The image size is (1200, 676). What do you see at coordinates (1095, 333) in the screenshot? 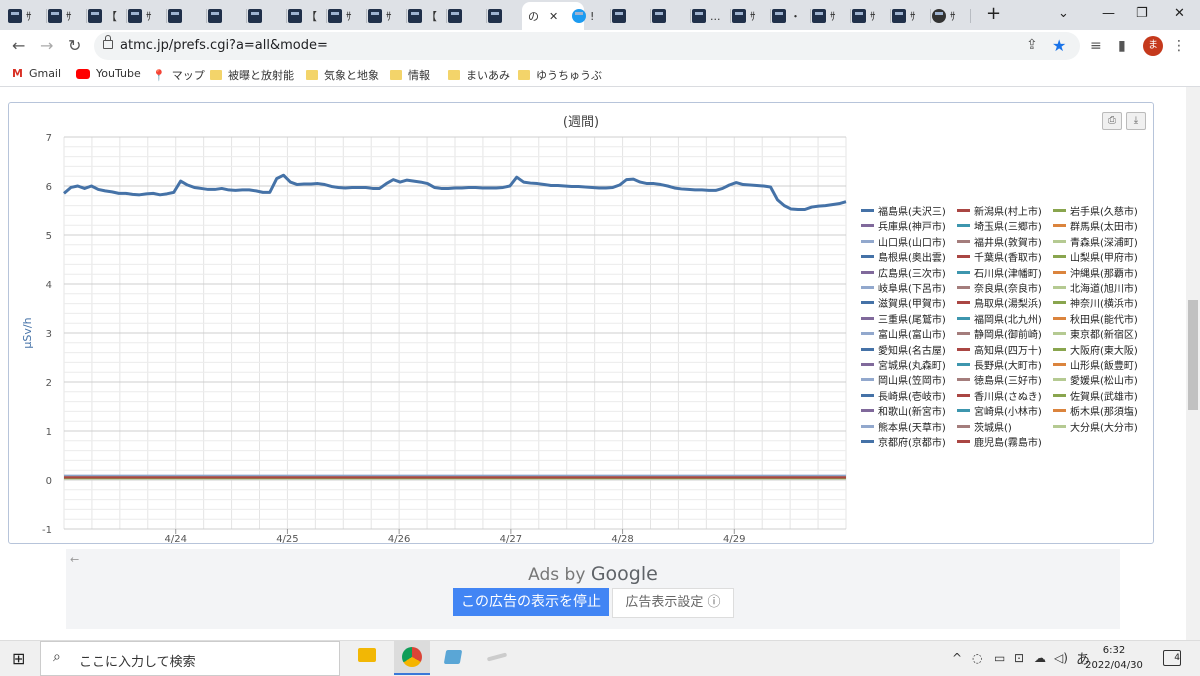
I see `legend-item: 東京都(新宿区)` at bounding box center [1095, 333].